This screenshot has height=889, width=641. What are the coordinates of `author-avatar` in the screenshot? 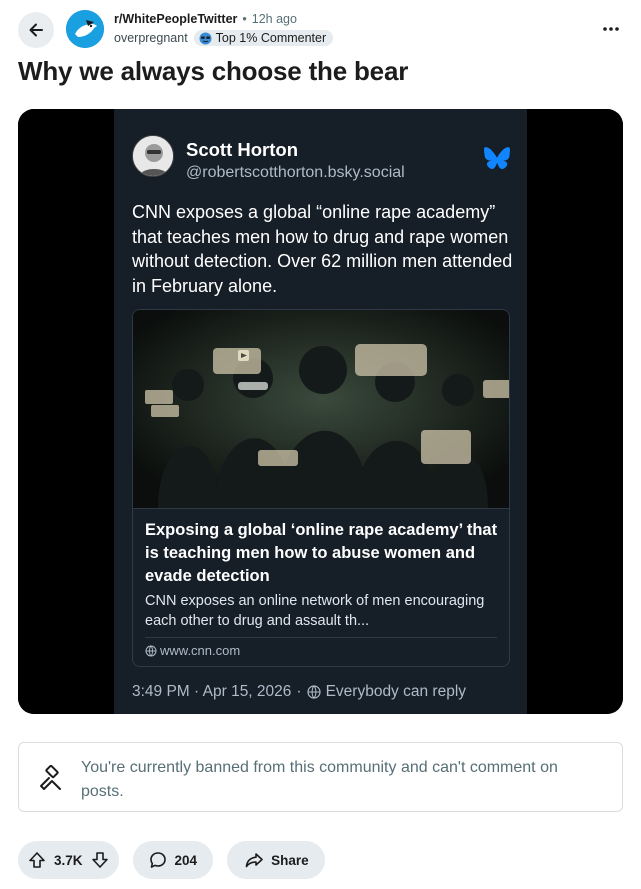 It's located at (153, 156).